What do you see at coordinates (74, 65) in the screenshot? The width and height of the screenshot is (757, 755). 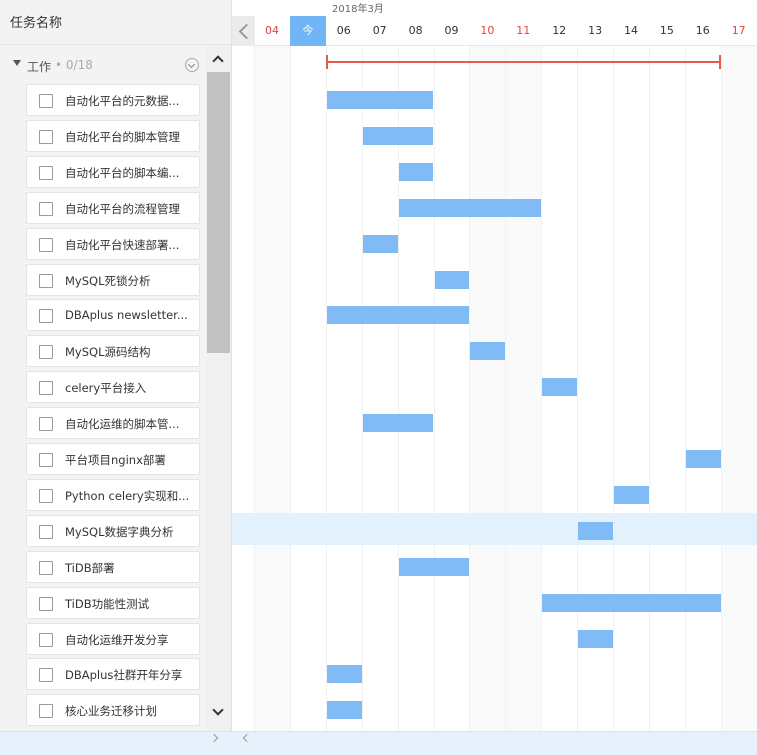 I see `group-count: • 0/18` at bounding box center [74, 65].